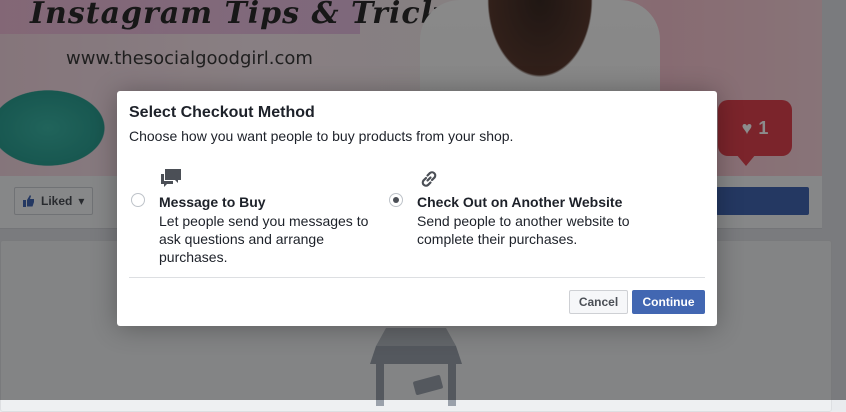 The height and width of the screenshot is (412, 846). What do you see at coordinates (171, 178) in the screenshot?
I see `chat-bubbles-icon` at bounding box center [171, 178].